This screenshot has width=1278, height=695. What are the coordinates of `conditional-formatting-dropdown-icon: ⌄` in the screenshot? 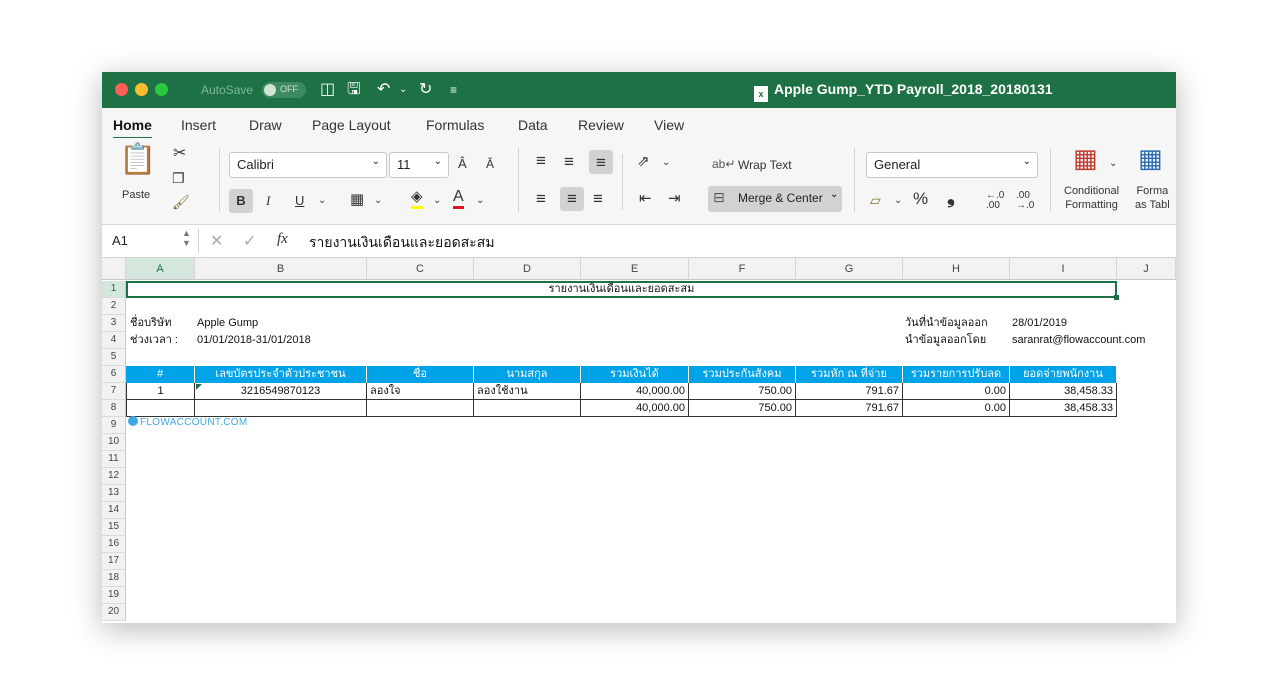 It's located at (1113, 164).